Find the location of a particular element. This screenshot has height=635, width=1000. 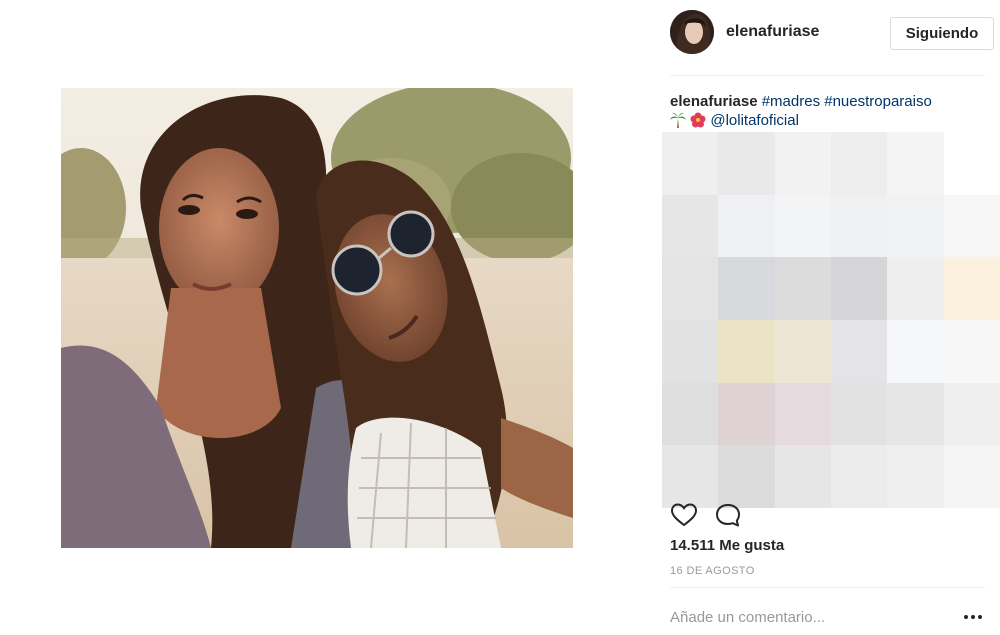

hashtag-nuestroparaiso: #nuestroparaiso is located at coordinates (878, 101).